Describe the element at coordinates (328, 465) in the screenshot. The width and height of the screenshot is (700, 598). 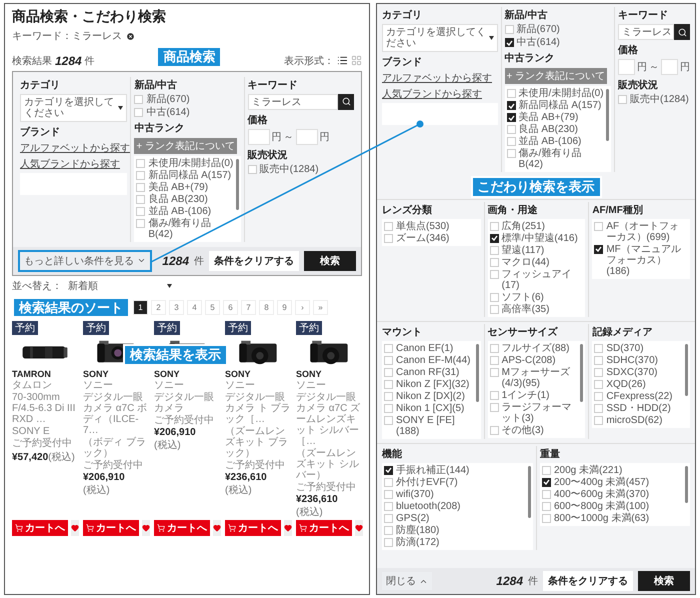
I see `product-note: （ズームレンズキット シルバー）` at that location.